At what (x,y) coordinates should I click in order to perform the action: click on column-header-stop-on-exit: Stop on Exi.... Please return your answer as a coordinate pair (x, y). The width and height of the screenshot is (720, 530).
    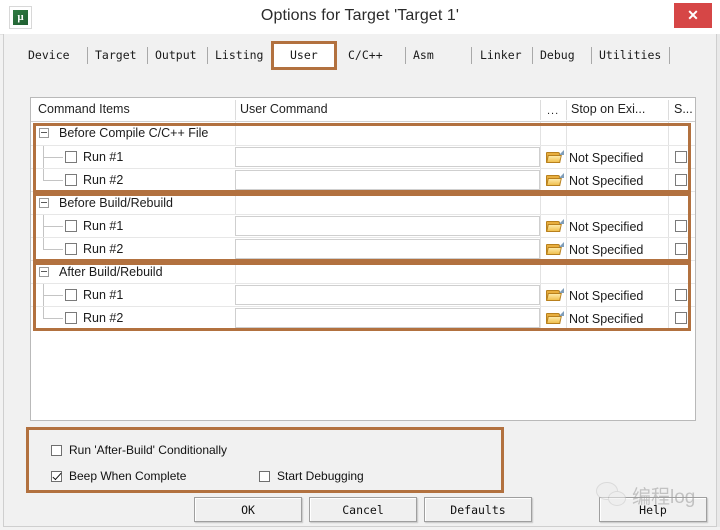
    Looking at the image, I should click on (608, 109).